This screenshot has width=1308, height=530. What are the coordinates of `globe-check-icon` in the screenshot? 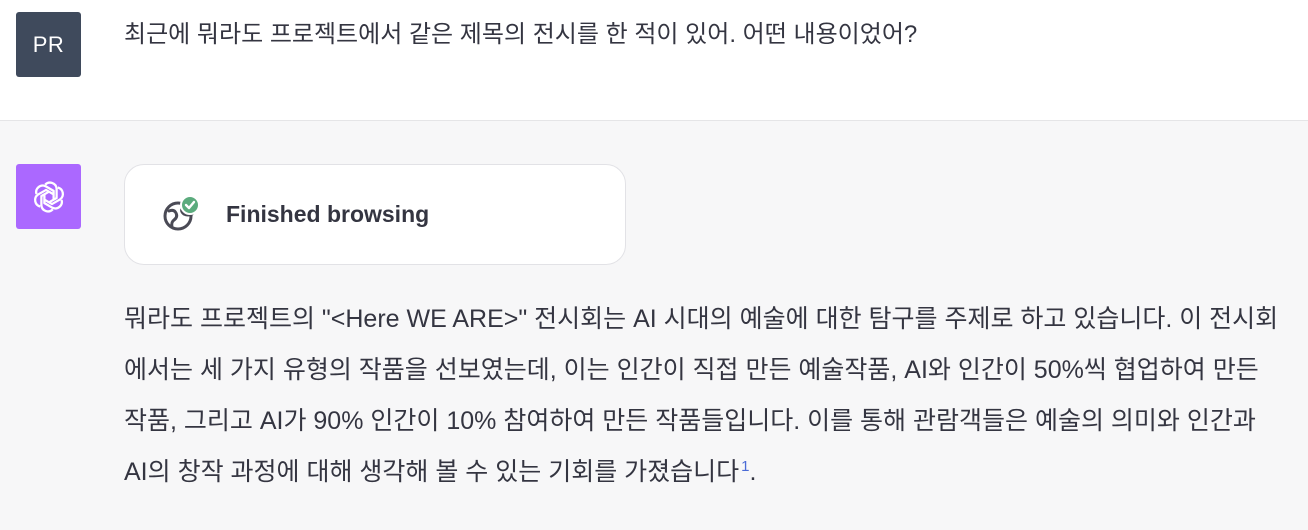 It's located at (181, 215).